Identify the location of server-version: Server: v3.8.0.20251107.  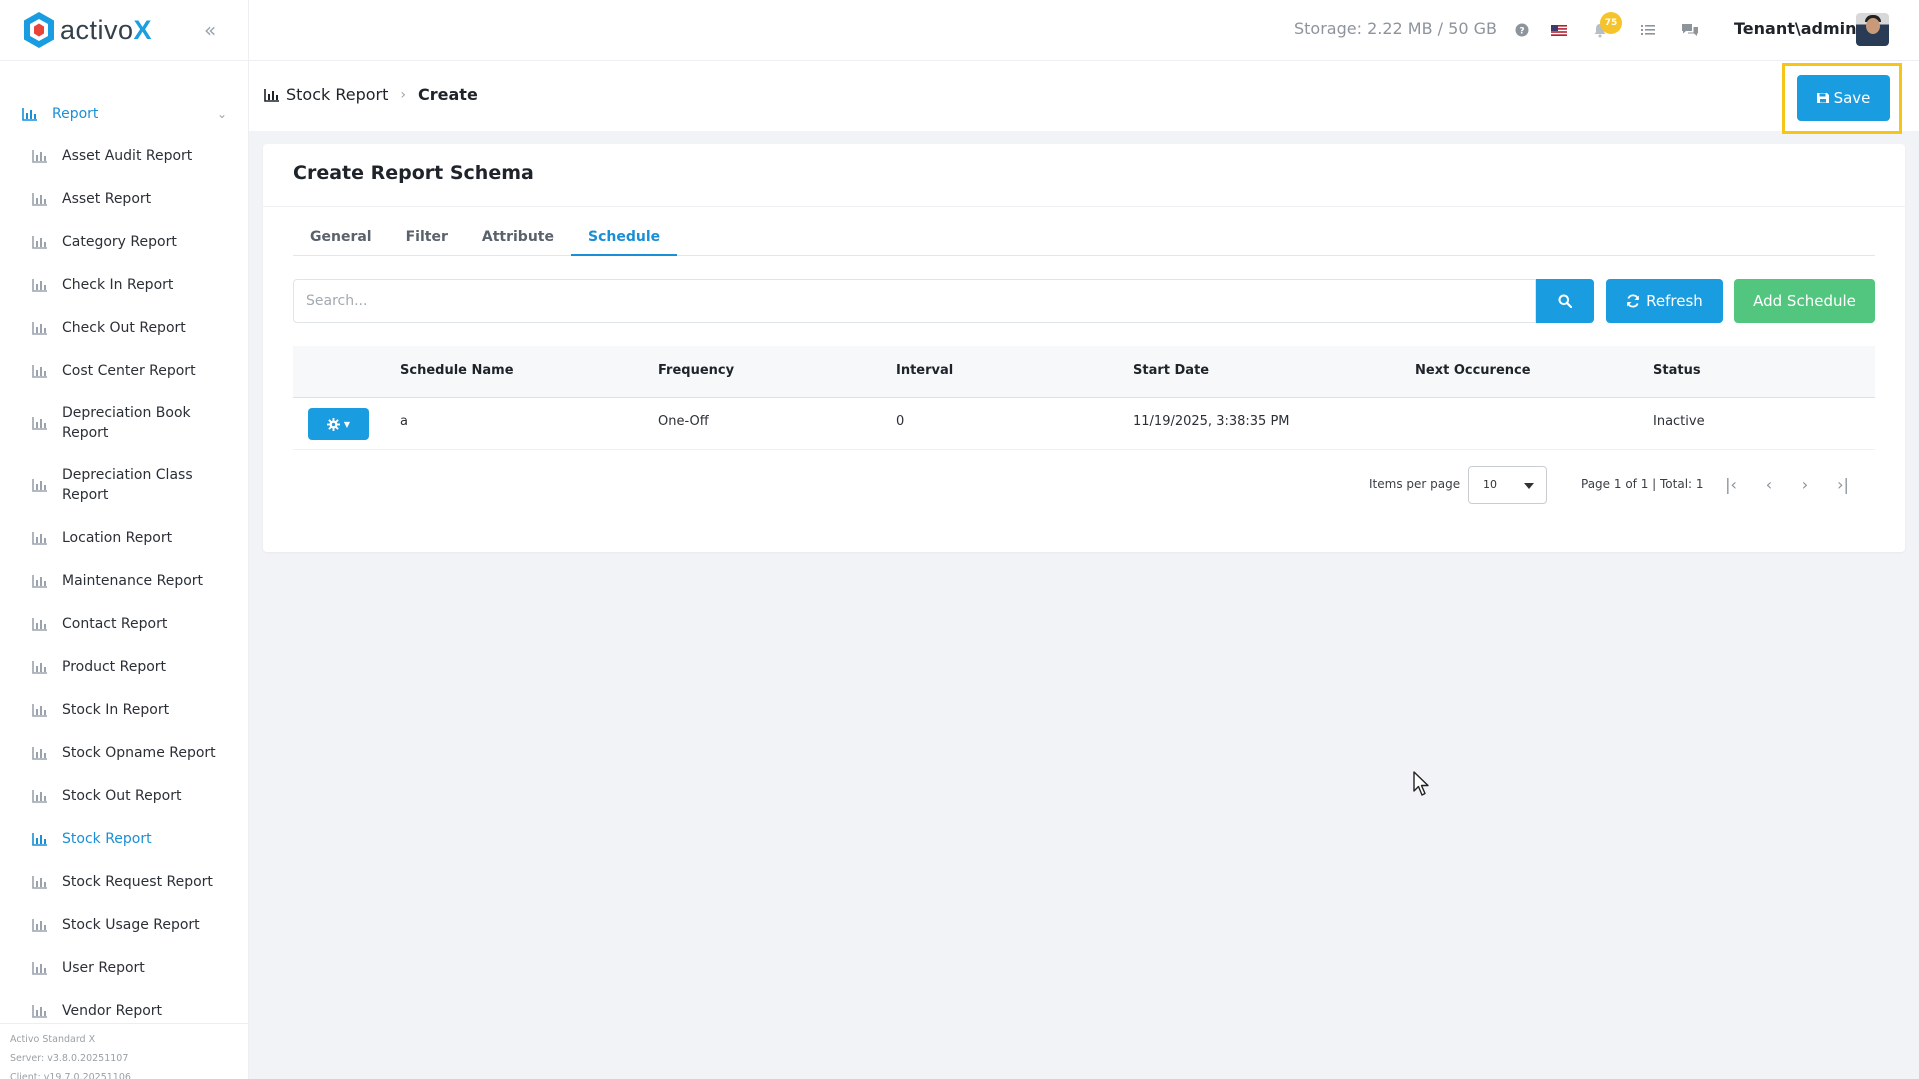
(69, 1058).